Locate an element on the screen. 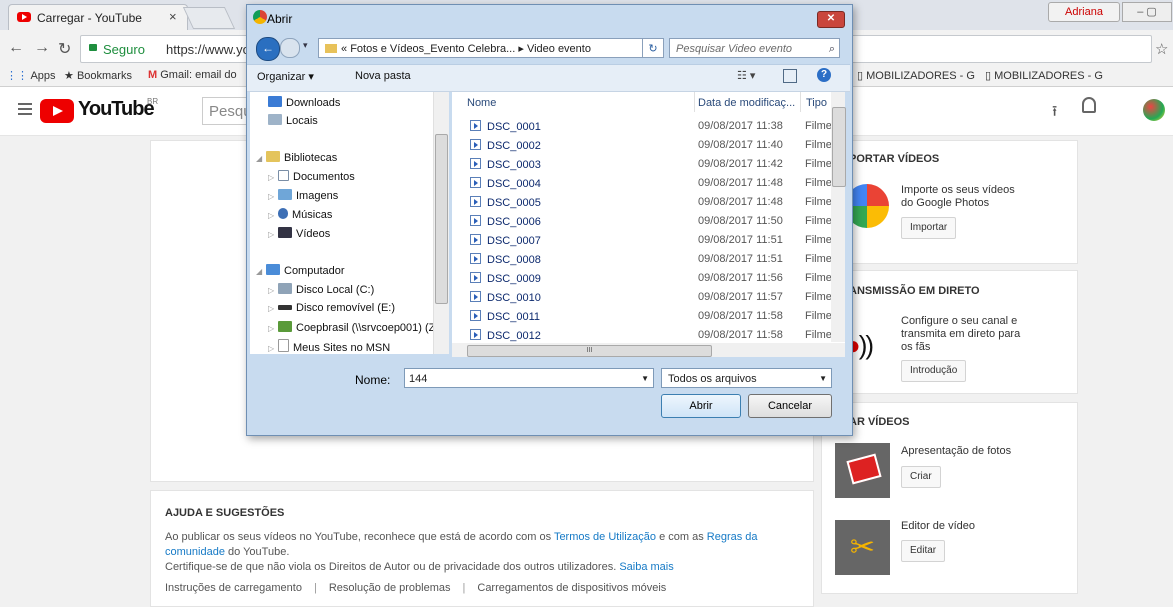 This screenshot has width=1173, height=607. import-card-title: PORTAR VÍDEOS is located at coordinates (894, 159).